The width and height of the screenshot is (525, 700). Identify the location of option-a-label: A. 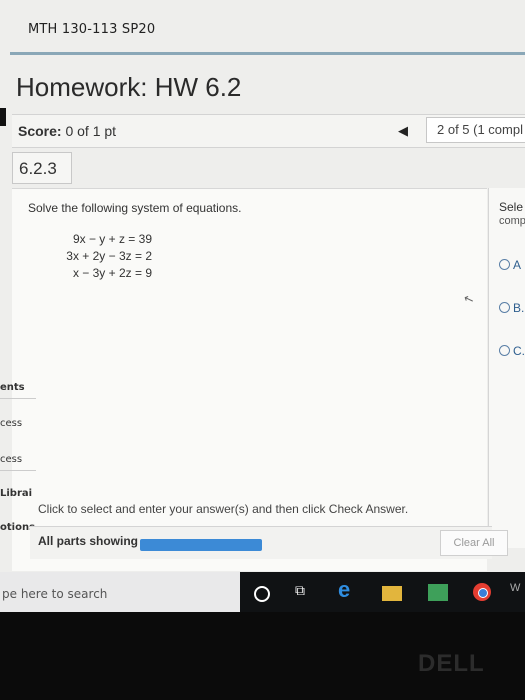
(517, 265).